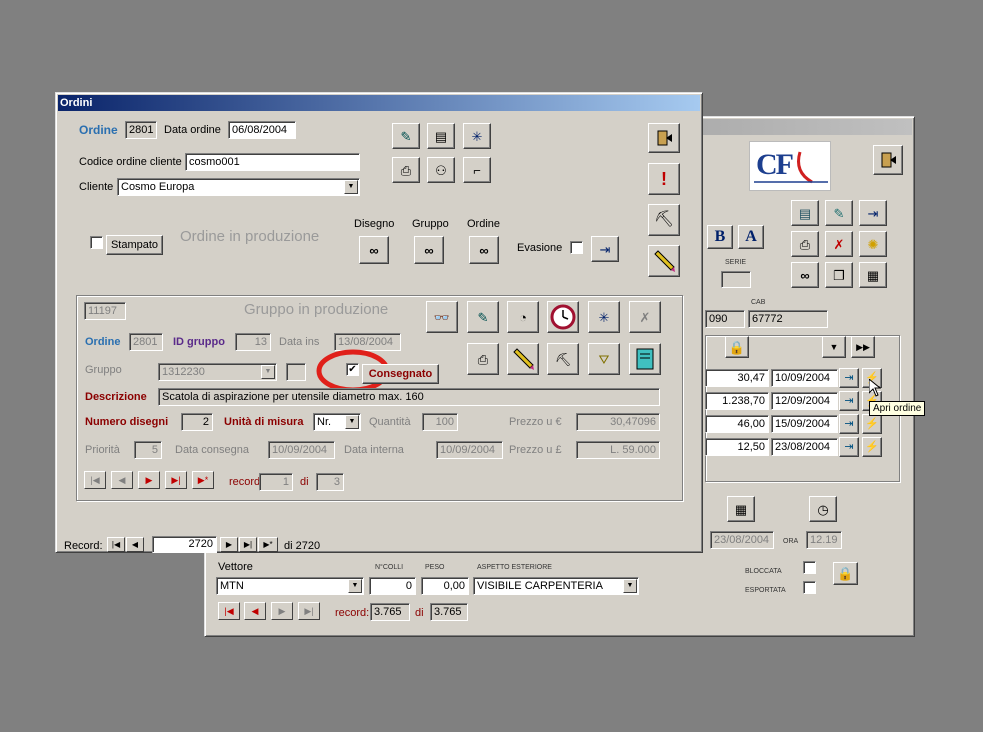 This screenshot has width=983, height=732. What do you see at coordinates (664, 179) in the screenshot?
I see `alert-icon: !` at bounding box center [664, 179].